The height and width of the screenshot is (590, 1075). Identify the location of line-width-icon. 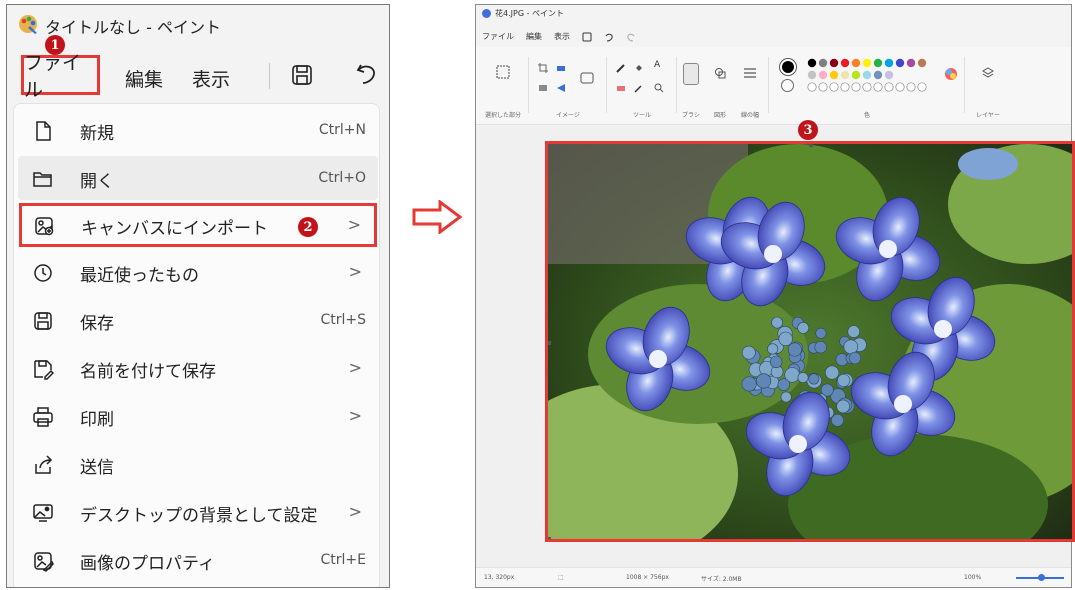
(750, 73).